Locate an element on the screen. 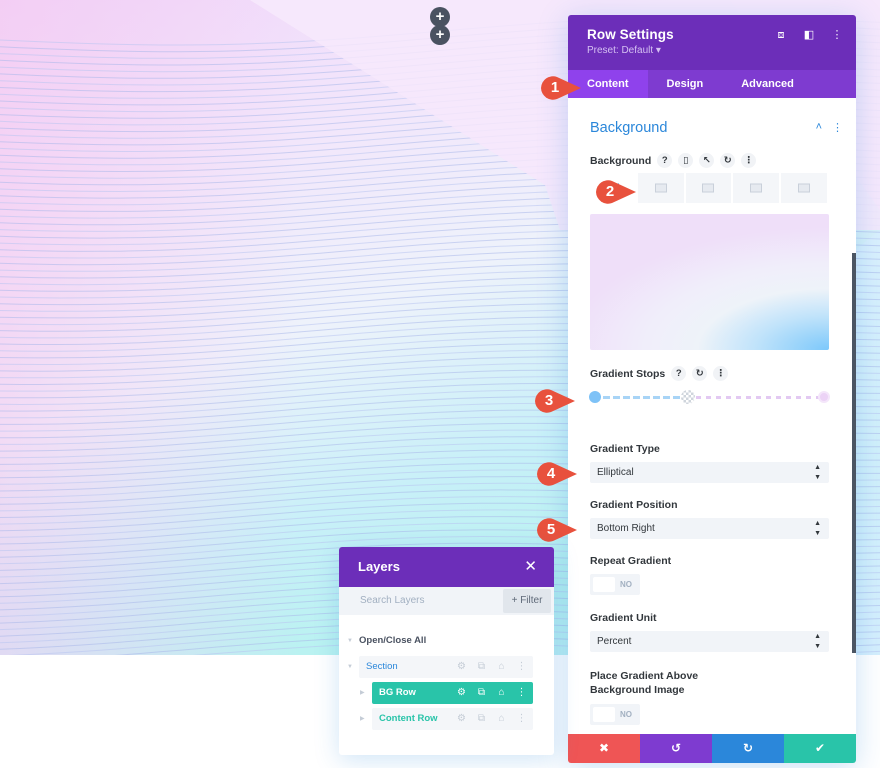  callout-badge-4: 4 is located at coordinates (555, 474).